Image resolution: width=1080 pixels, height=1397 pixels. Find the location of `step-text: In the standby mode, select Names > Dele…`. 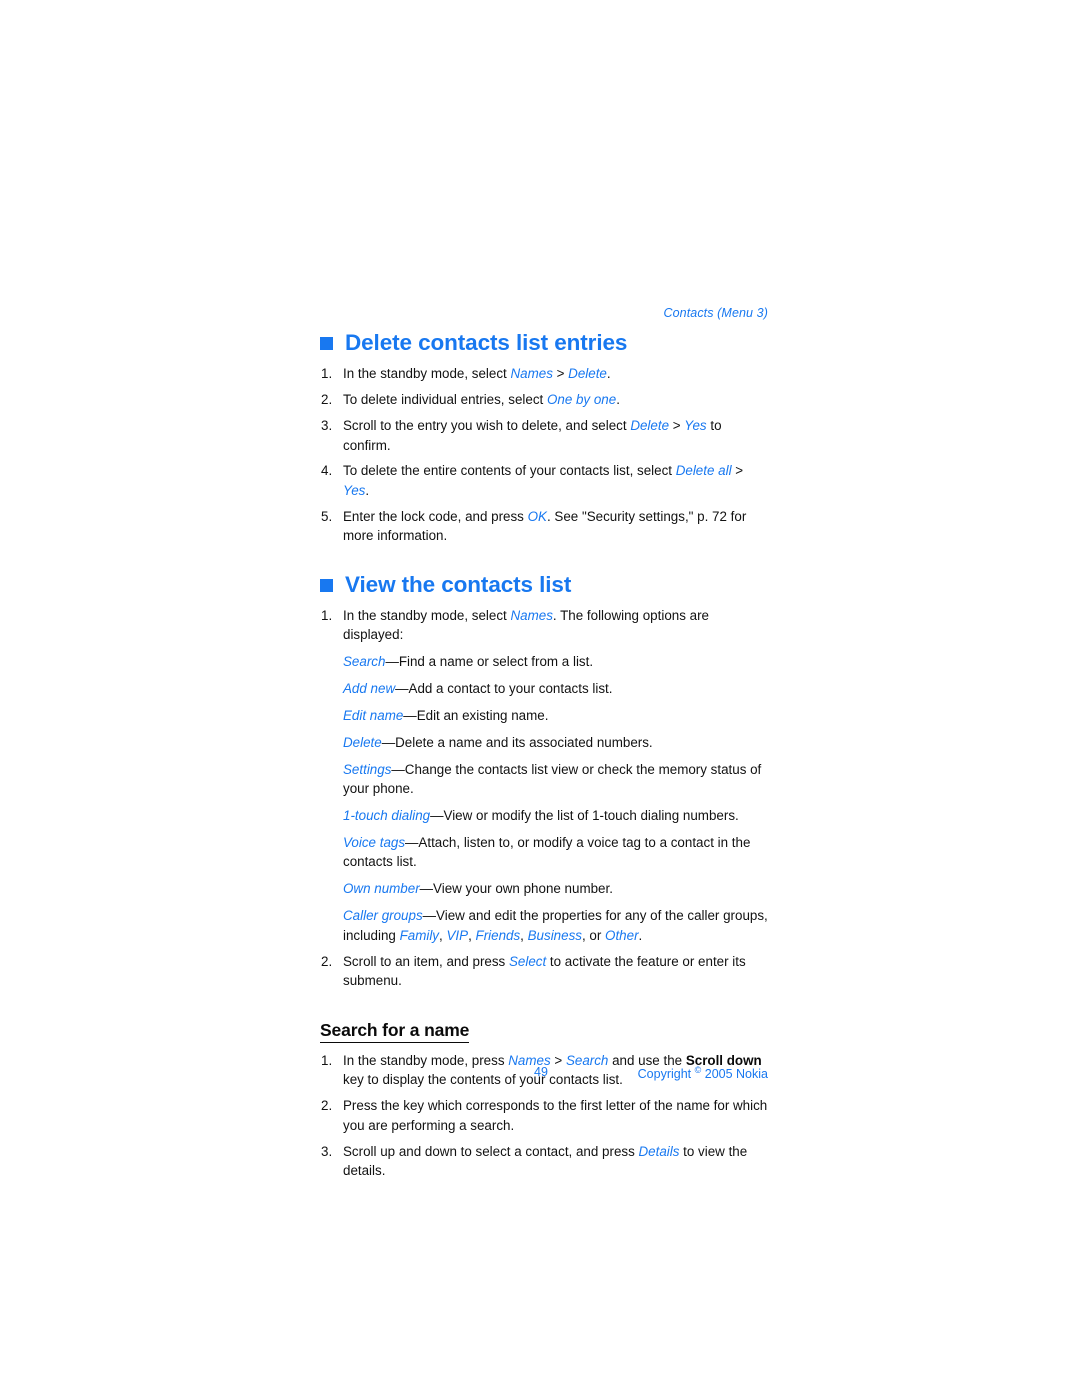

step-text: In the standby mode, select Names > Dele… is located at coordinates (477, 373).